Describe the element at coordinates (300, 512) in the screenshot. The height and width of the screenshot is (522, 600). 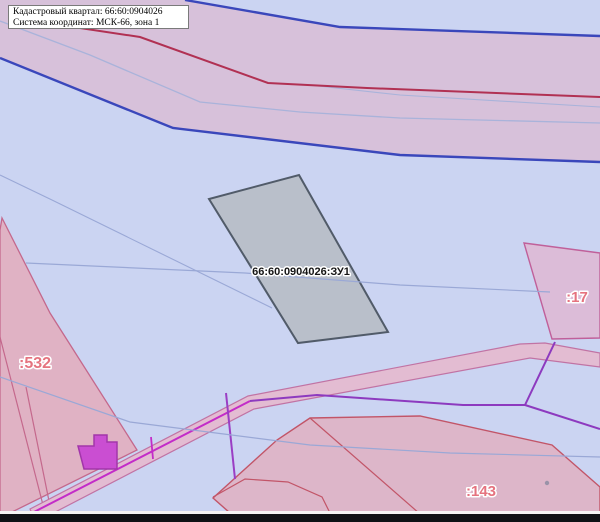
I see `bottom-divider-line` at that location.